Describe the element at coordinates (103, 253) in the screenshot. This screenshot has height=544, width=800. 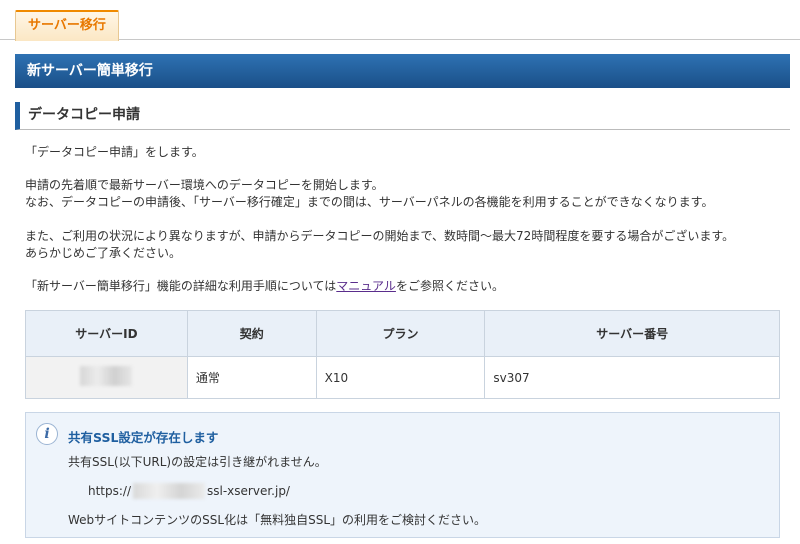
I see `timing-line-2: あらかじめご了承ください。` at that location.